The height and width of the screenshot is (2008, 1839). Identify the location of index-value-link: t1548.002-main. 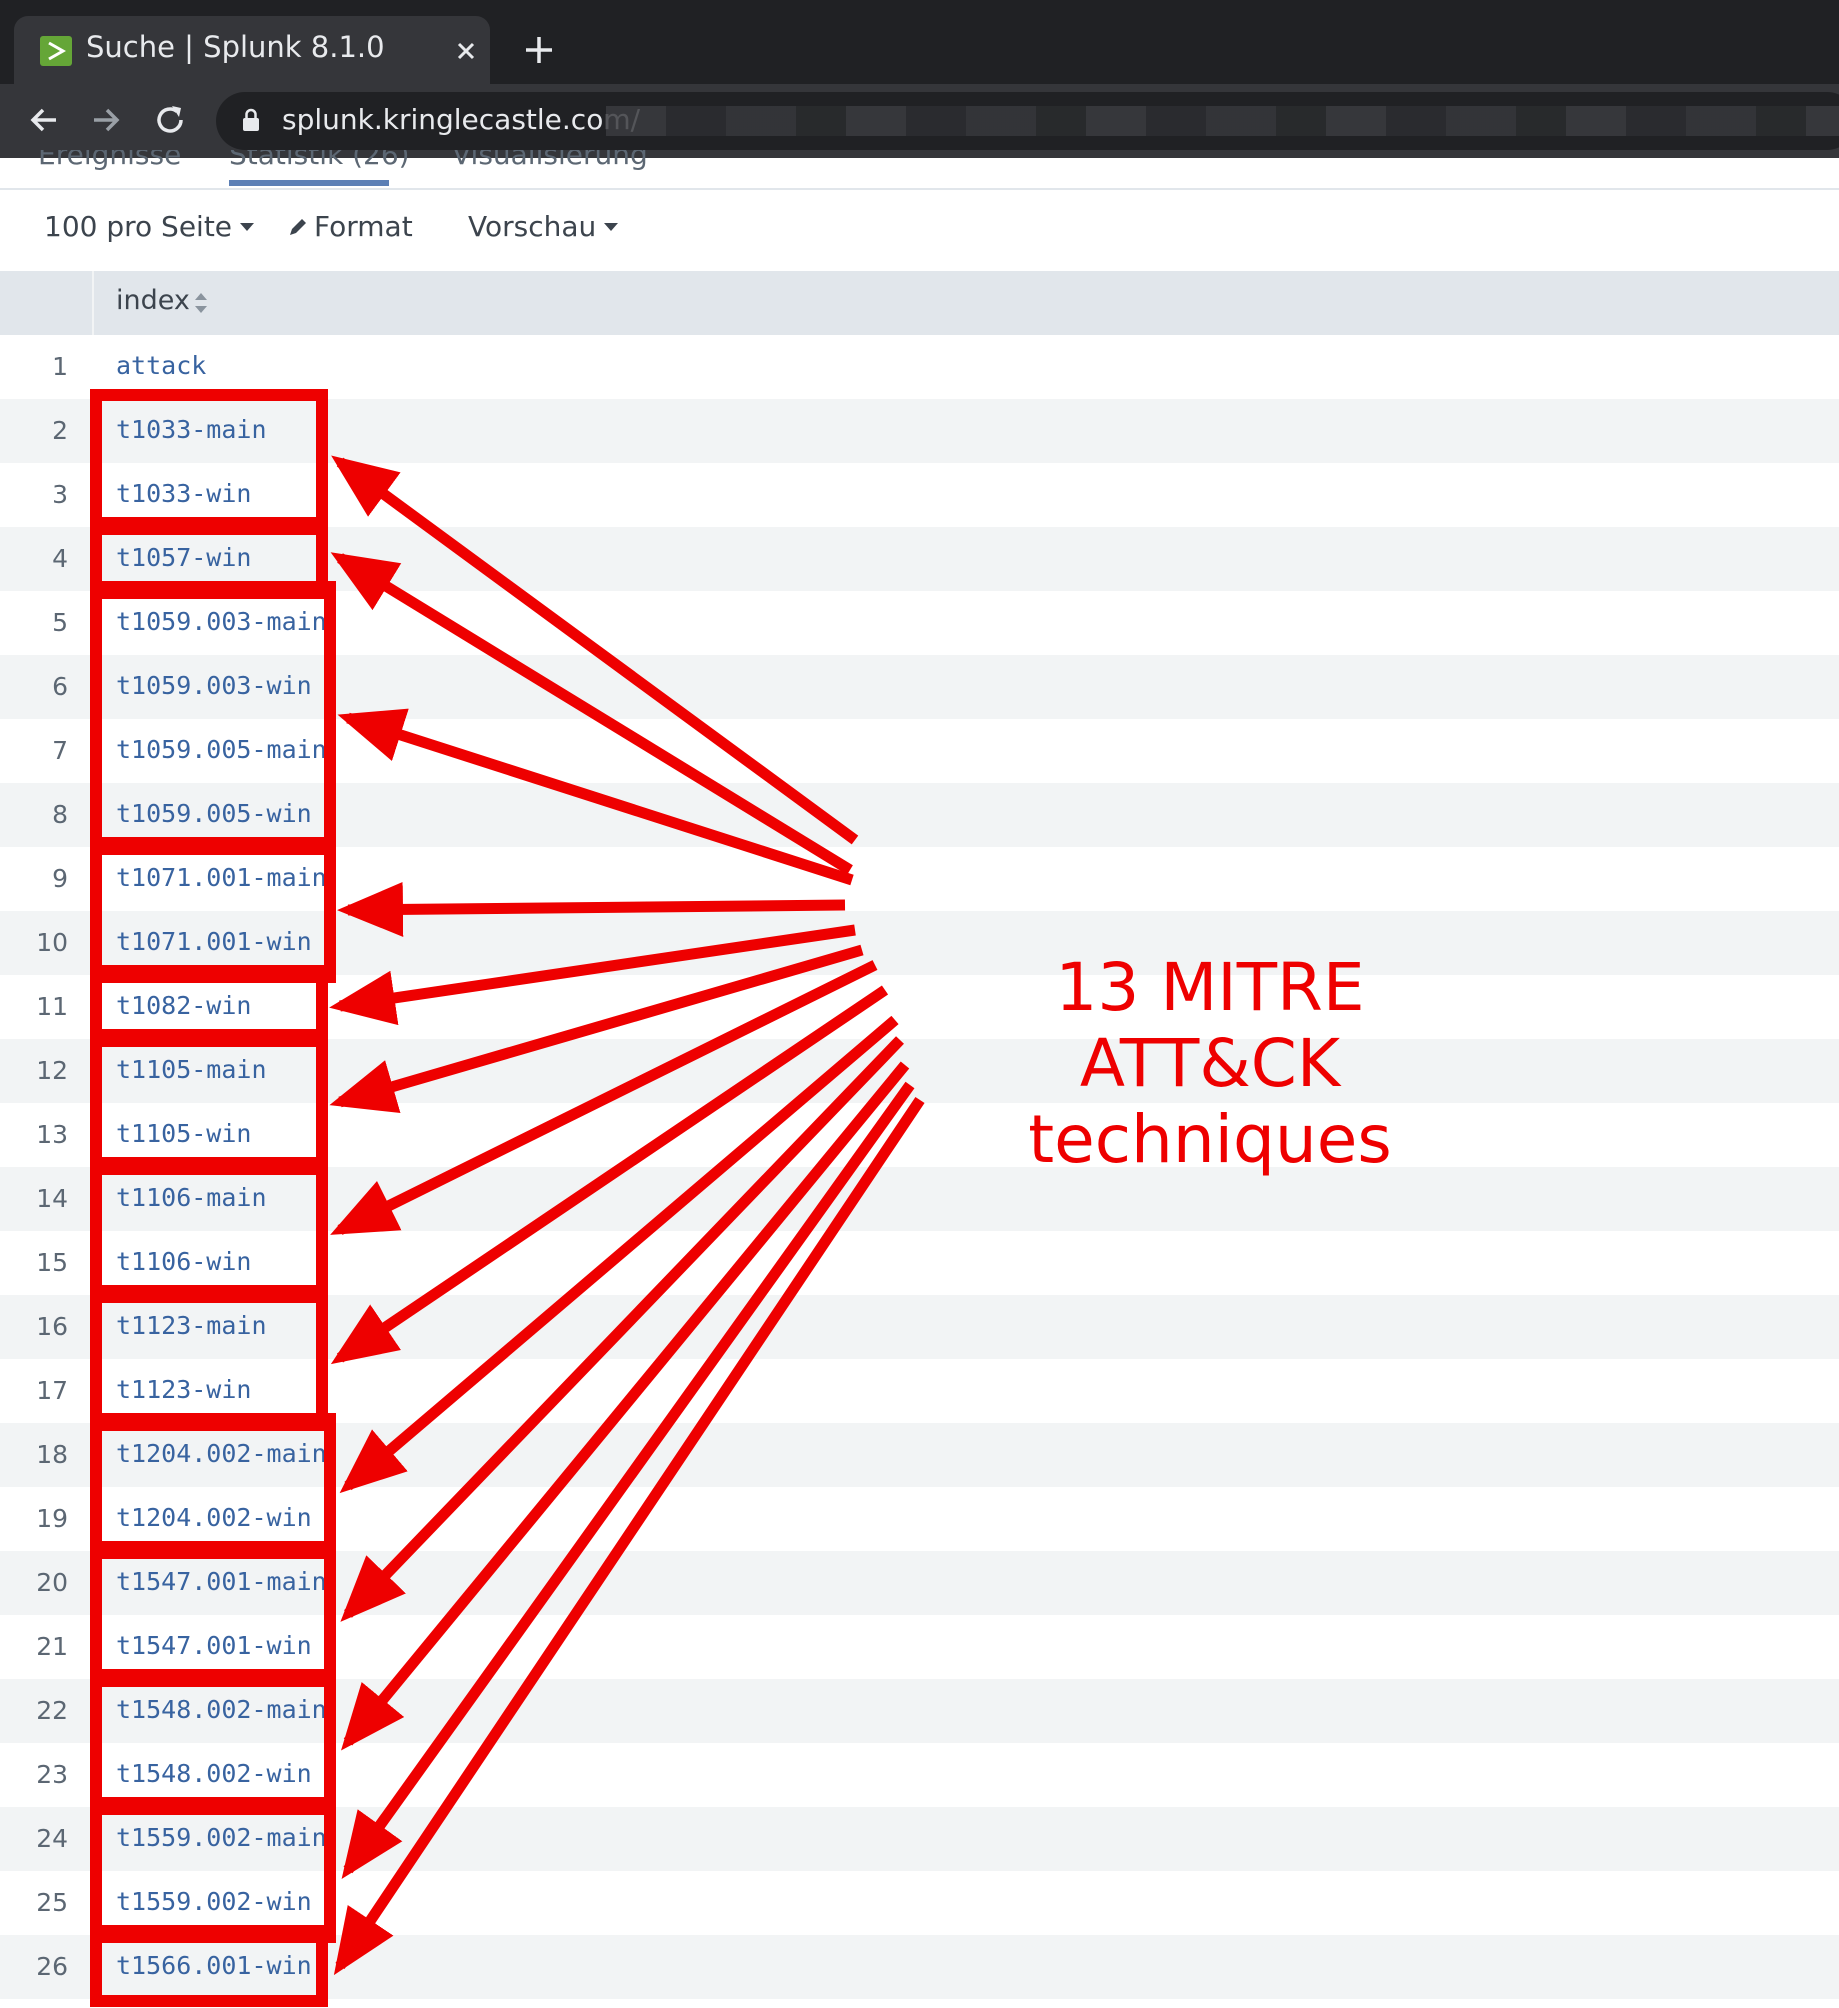
(221, 1709).